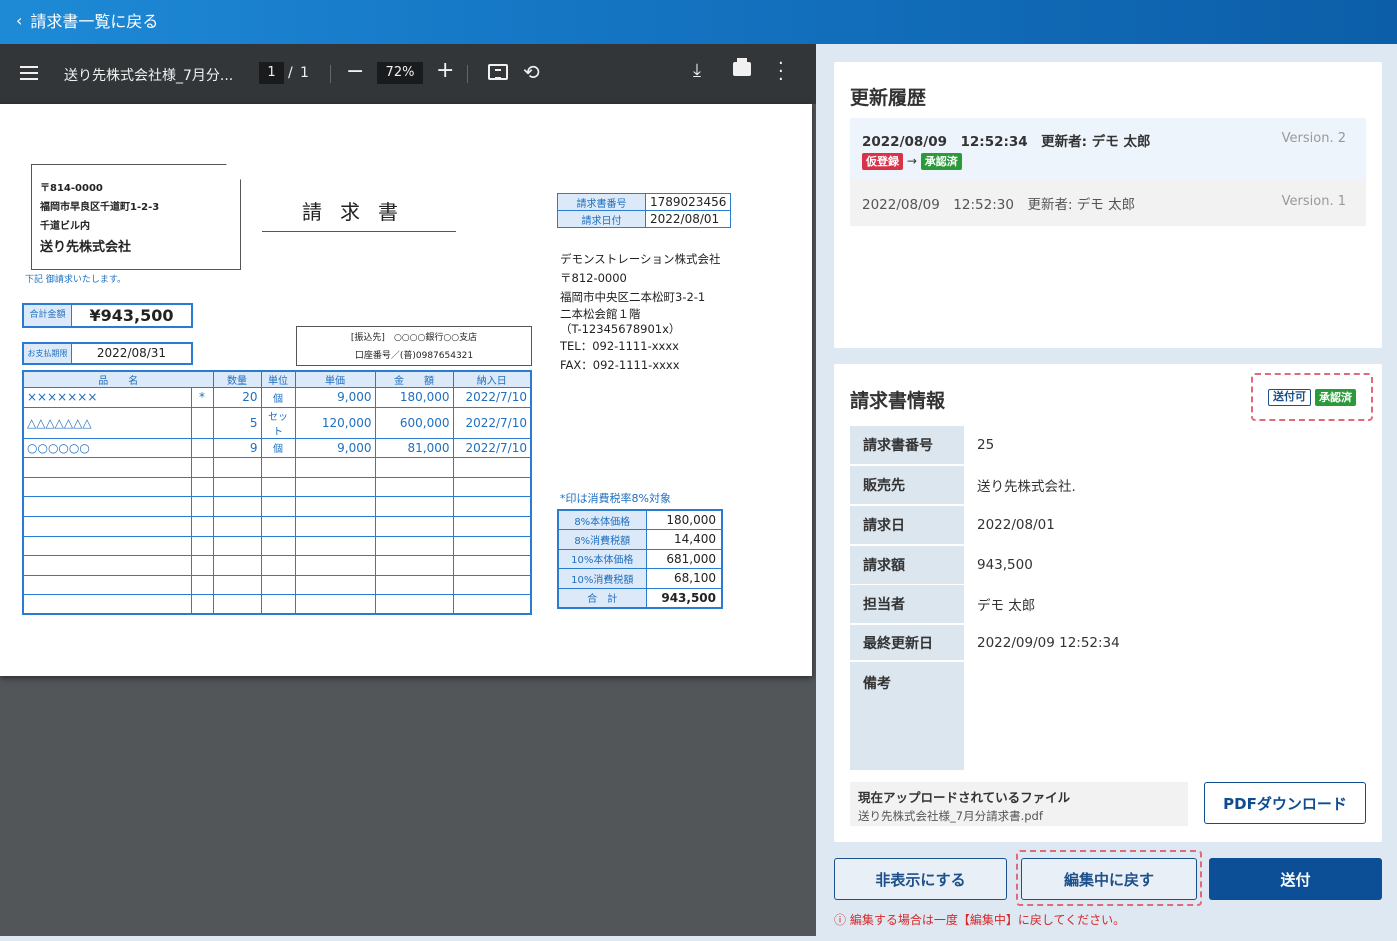  What do you see at coordinates (131, 315) in the screenshot?
I see `total-amount-value: ¥943,500` at bounding box center [131, 315].